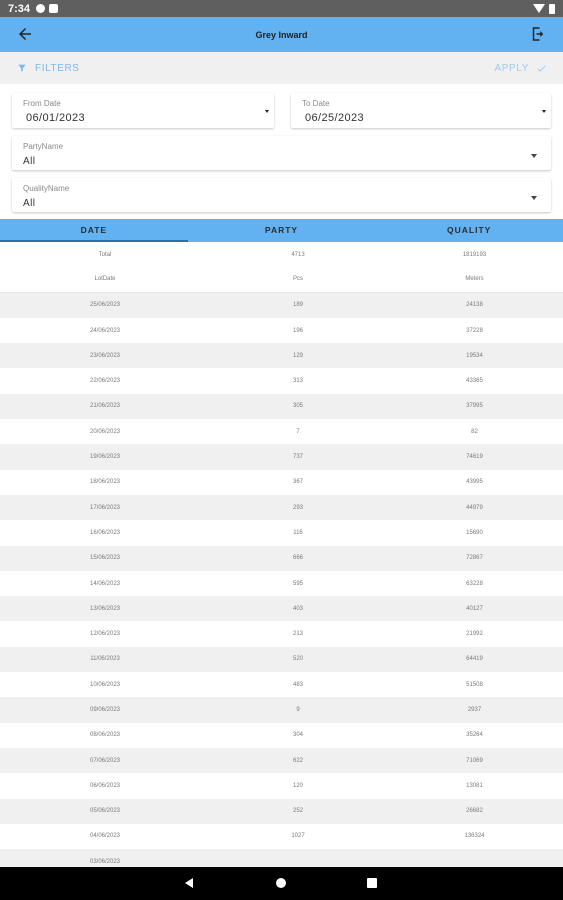 The width and height of the screenshot is (563, 900). I want to click on tab-bar: DATE PARTY QUALITY, so click(281, 230).